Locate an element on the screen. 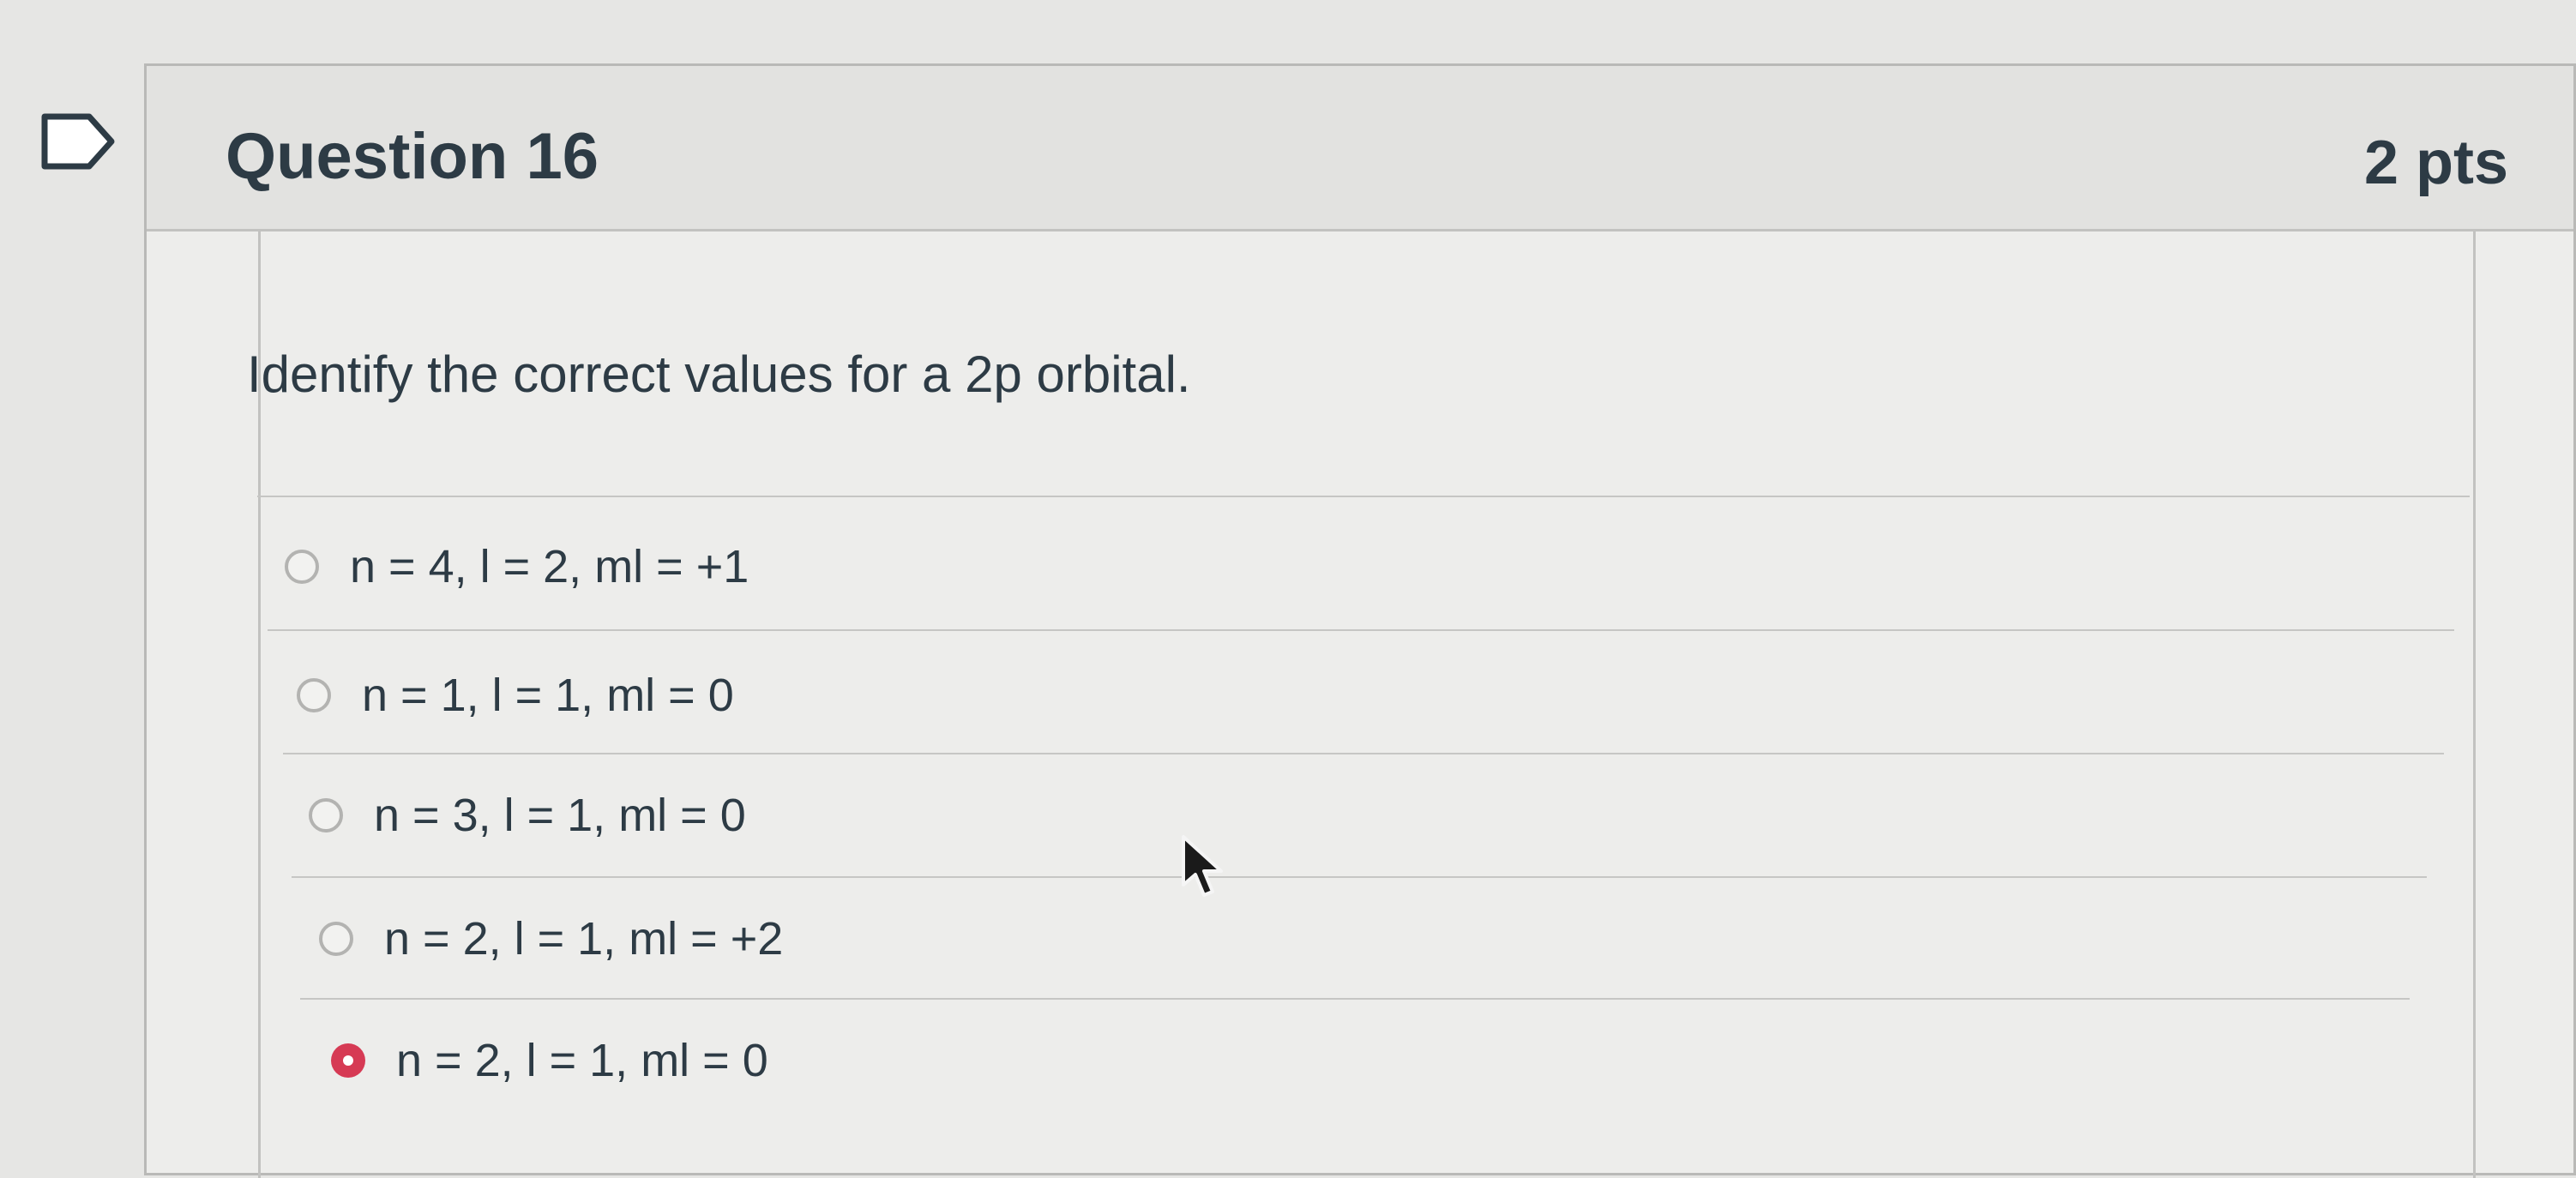  mouse-cursor-icon is located at coordinates (1210, 868).